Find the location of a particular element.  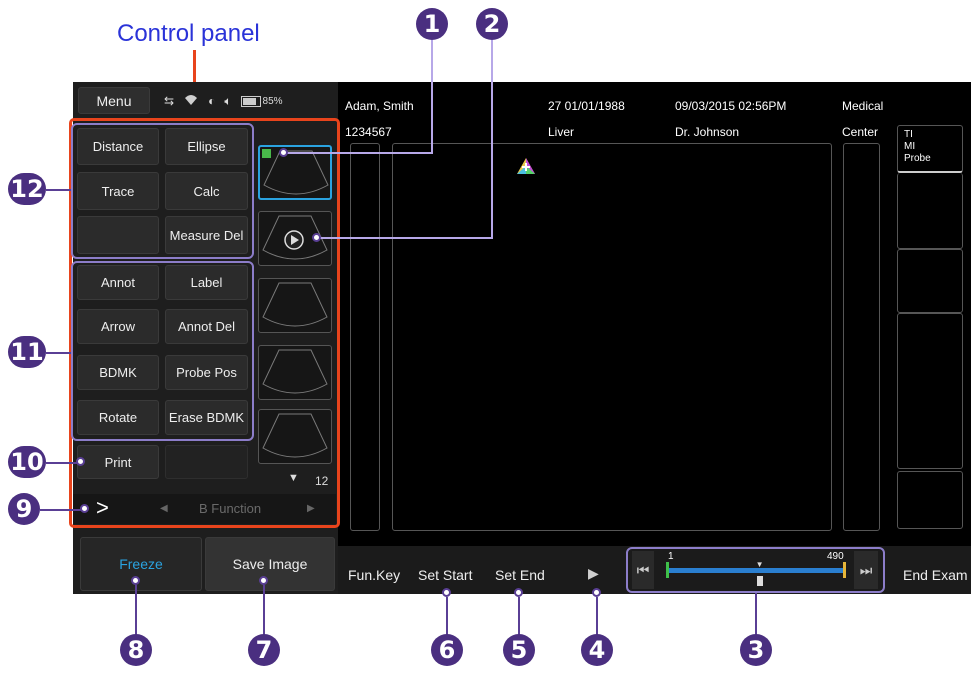

mi-label: MI is located at coordinates (910, 146).